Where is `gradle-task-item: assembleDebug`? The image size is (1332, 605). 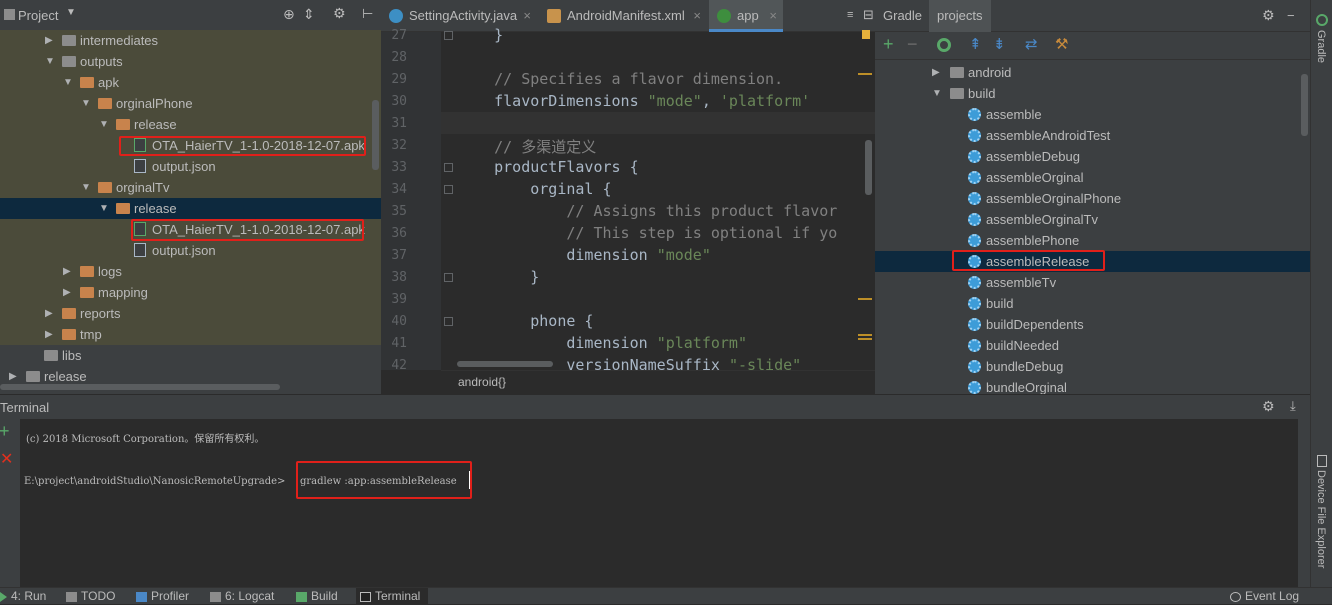
gradle-task-item: assembleDebug is located at coordinates (1092, 156).